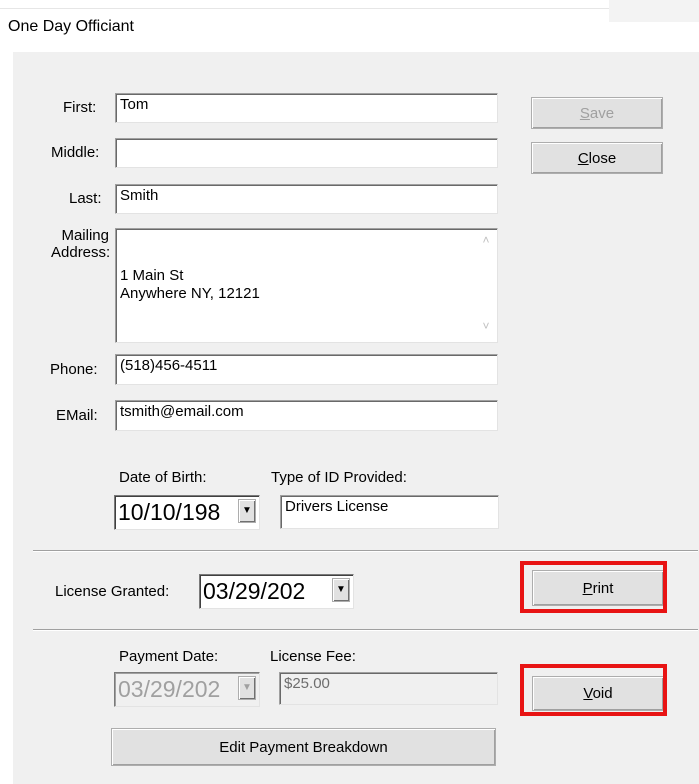 This screenshot has height=784, width=699. What do you see at coordinates (593, 587) in the screenshot?
I see `print-highlight-box` at bounding box center [593, 587].